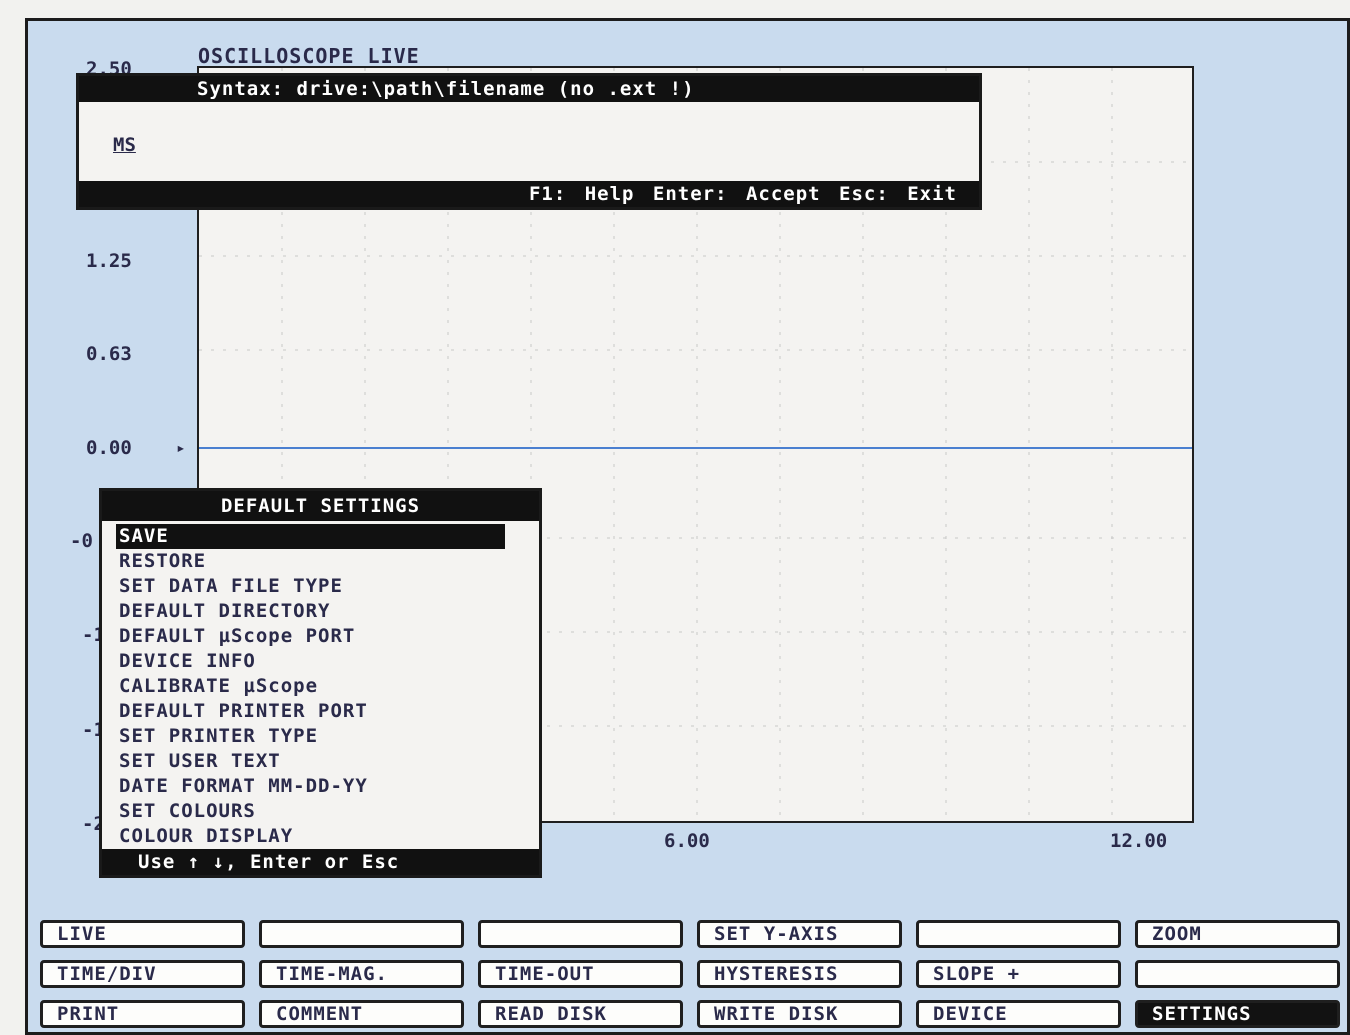 The image size is (1350, 1035). Describe the element at coordinates (312, 686) in the screenshot. I see `menu-item-calibrate-uscope: CALIBRATE µScope` at that location.